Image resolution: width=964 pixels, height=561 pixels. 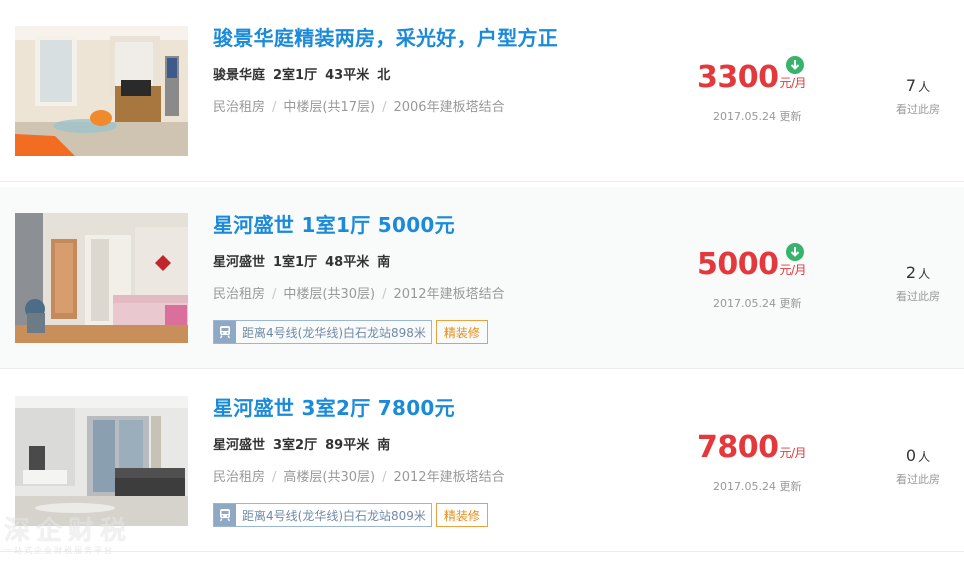 What do you see at coordinates (295, 75) in the screenshot?
I see `room-layout: 2室1厅` at bounding box center [295, 75].